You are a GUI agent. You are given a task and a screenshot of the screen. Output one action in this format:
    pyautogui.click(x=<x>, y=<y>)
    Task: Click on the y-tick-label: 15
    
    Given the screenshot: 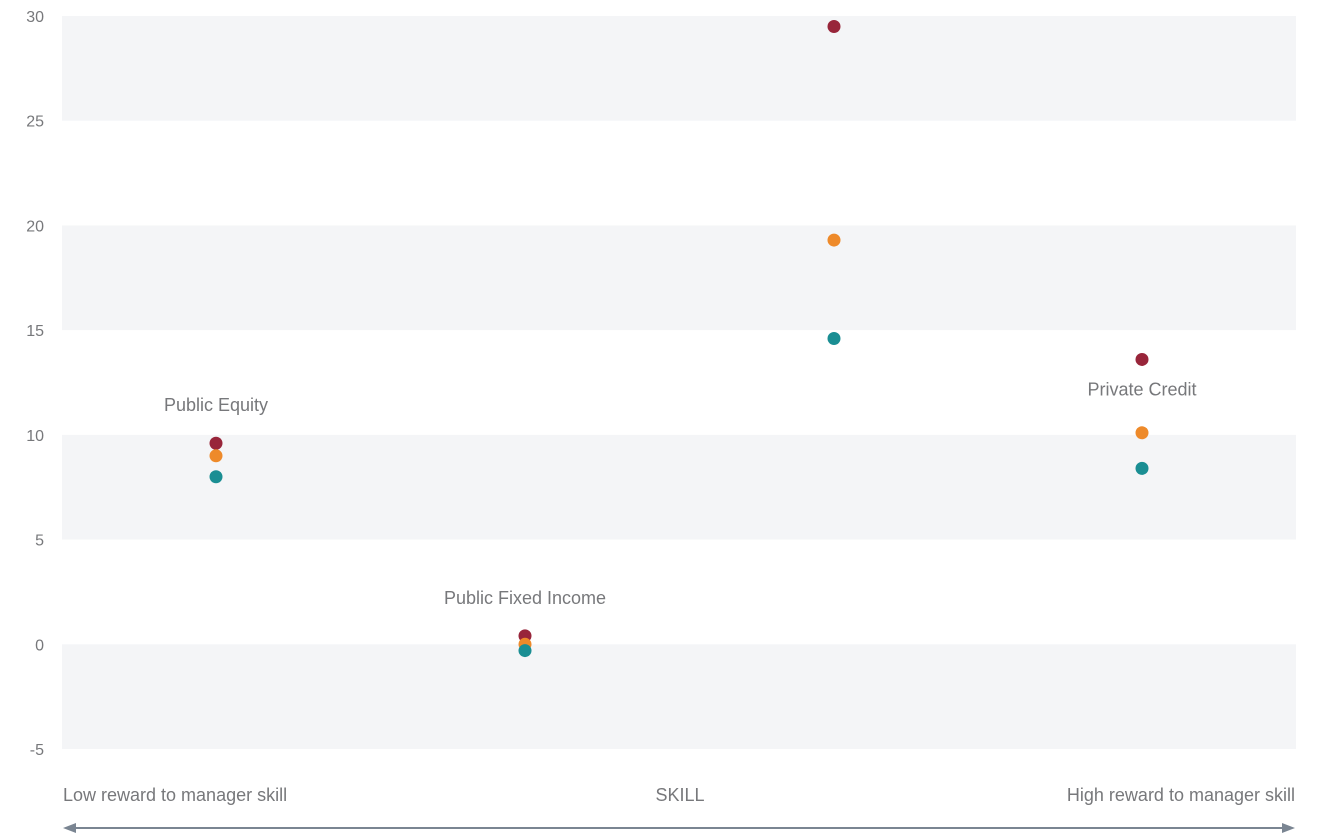 What is the action you would take?
    pyautogui.click(x=35, y=331)
    